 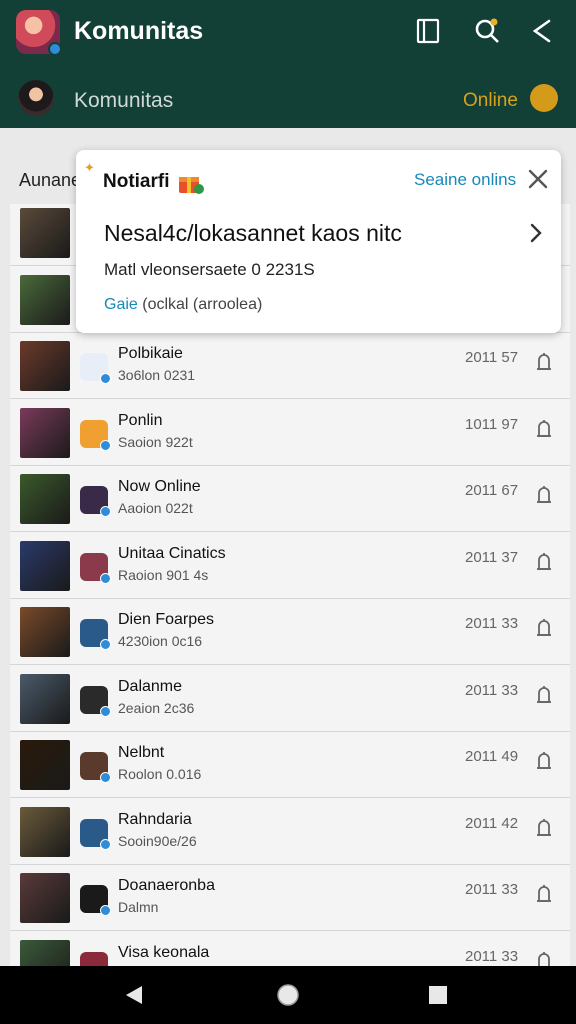 I want to click on item-subtitle: 3o6lon 0231, so click(x=157, y=375).